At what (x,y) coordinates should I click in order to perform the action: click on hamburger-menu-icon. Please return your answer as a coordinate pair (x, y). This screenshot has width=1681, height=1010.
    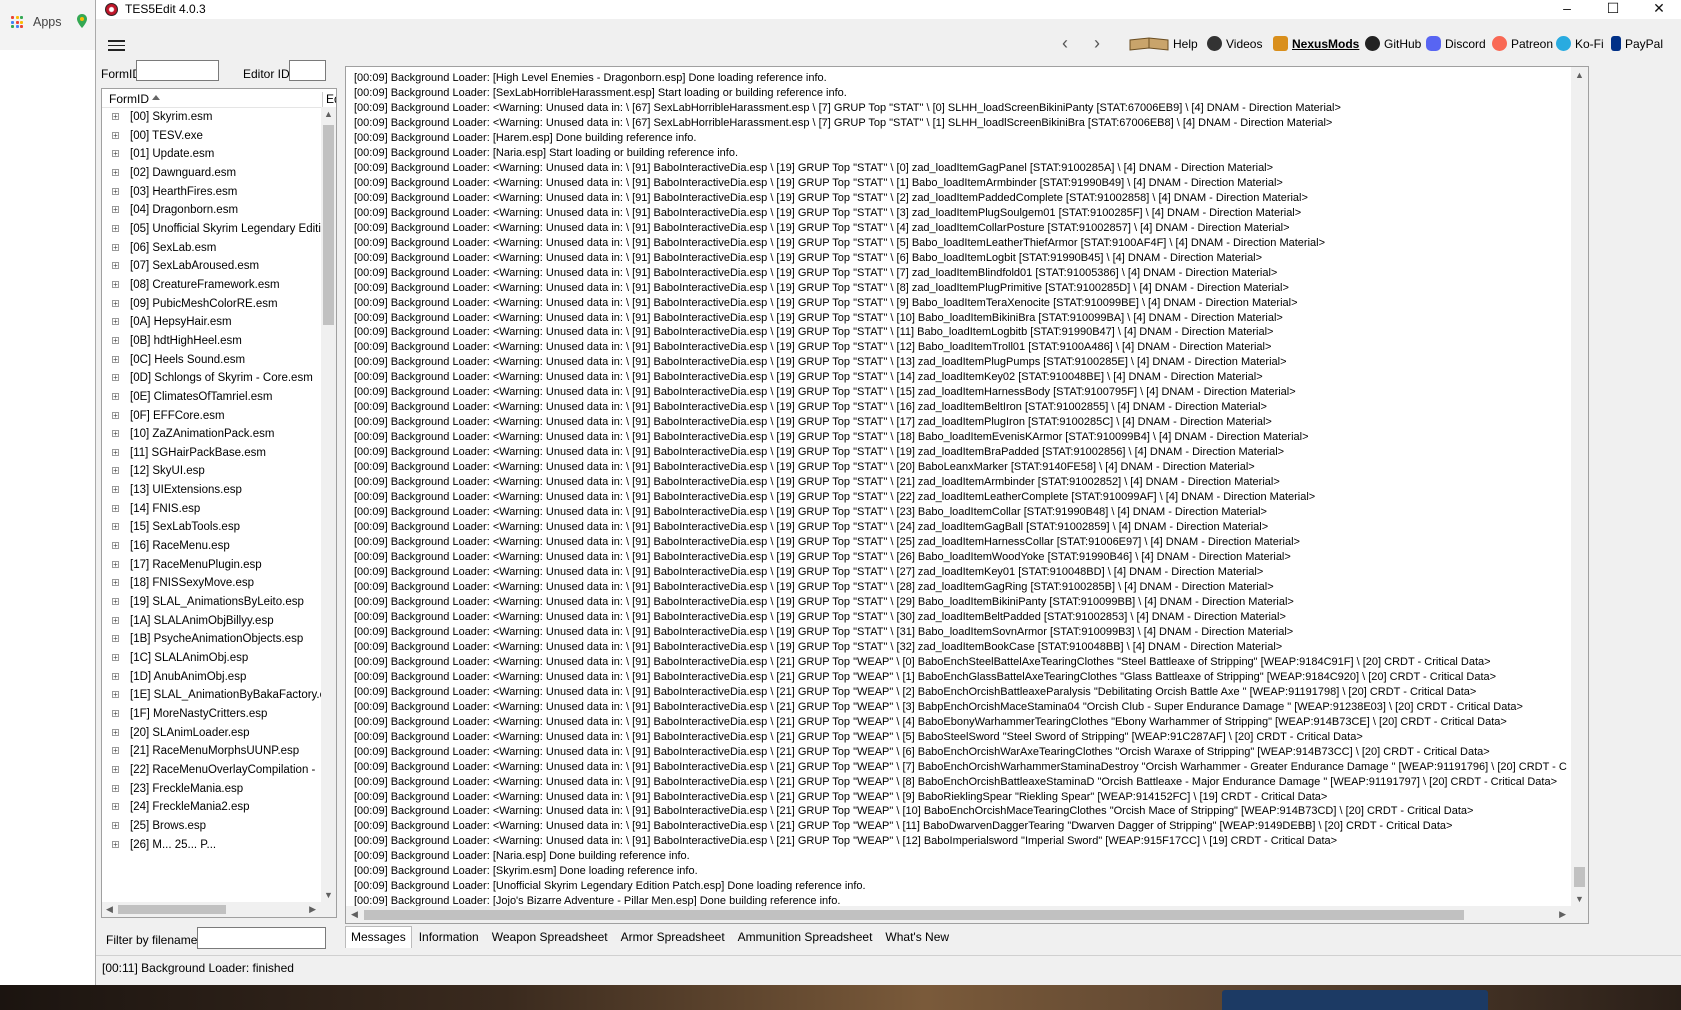
    Looking at the image, I should click on (116, 45).